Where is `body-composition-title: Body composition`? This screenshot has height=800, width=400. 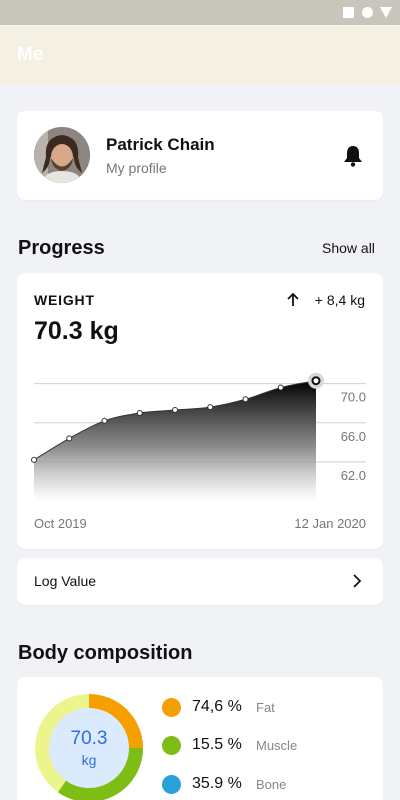 body-composition-title: Body composition is located at coordinates (105, 653).